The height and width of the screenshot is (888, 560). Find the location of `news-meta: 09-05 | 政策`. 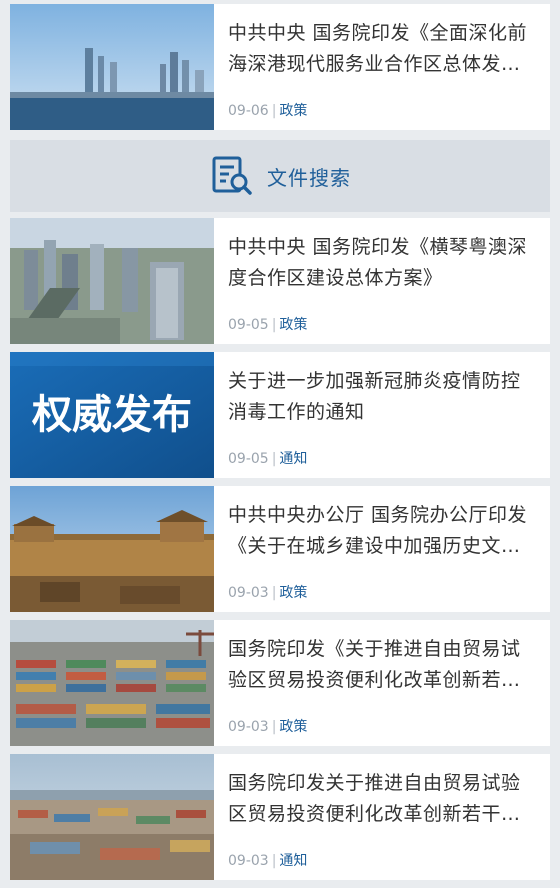

news-meta: 09-05 | 政策 is located at coordinates (268, 325).